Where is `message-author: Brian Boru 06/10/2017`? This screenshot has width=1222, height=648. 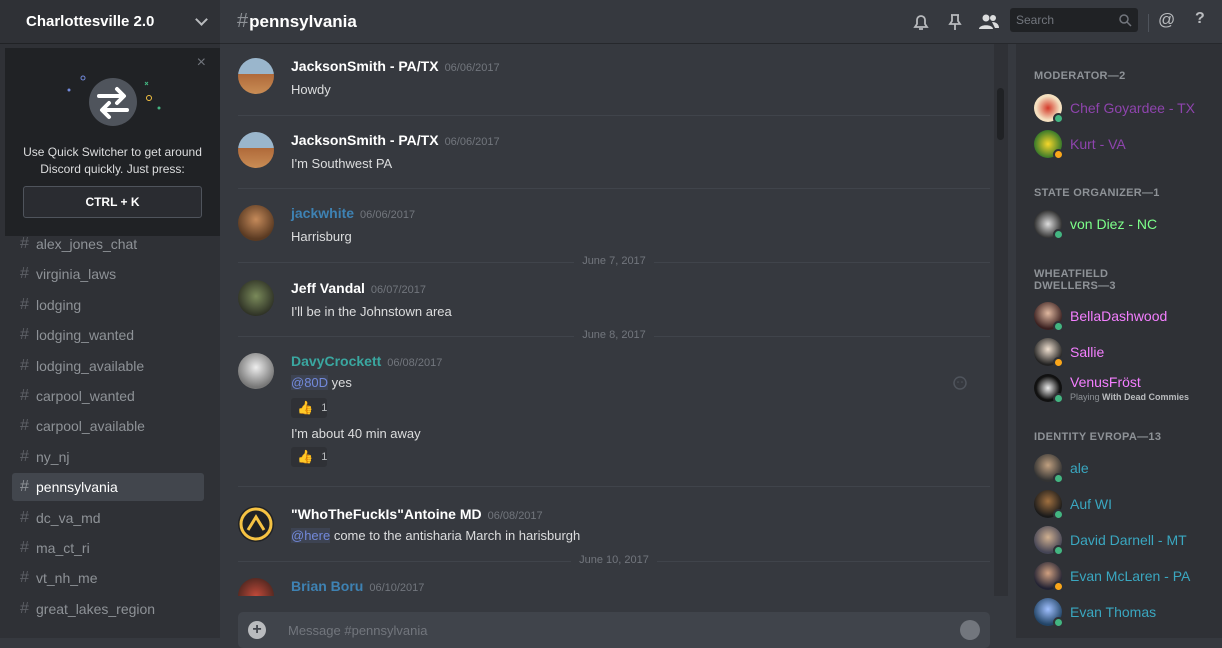 message-author: Brian Boru 06/10/2017 is located at coordinates (357, 586).